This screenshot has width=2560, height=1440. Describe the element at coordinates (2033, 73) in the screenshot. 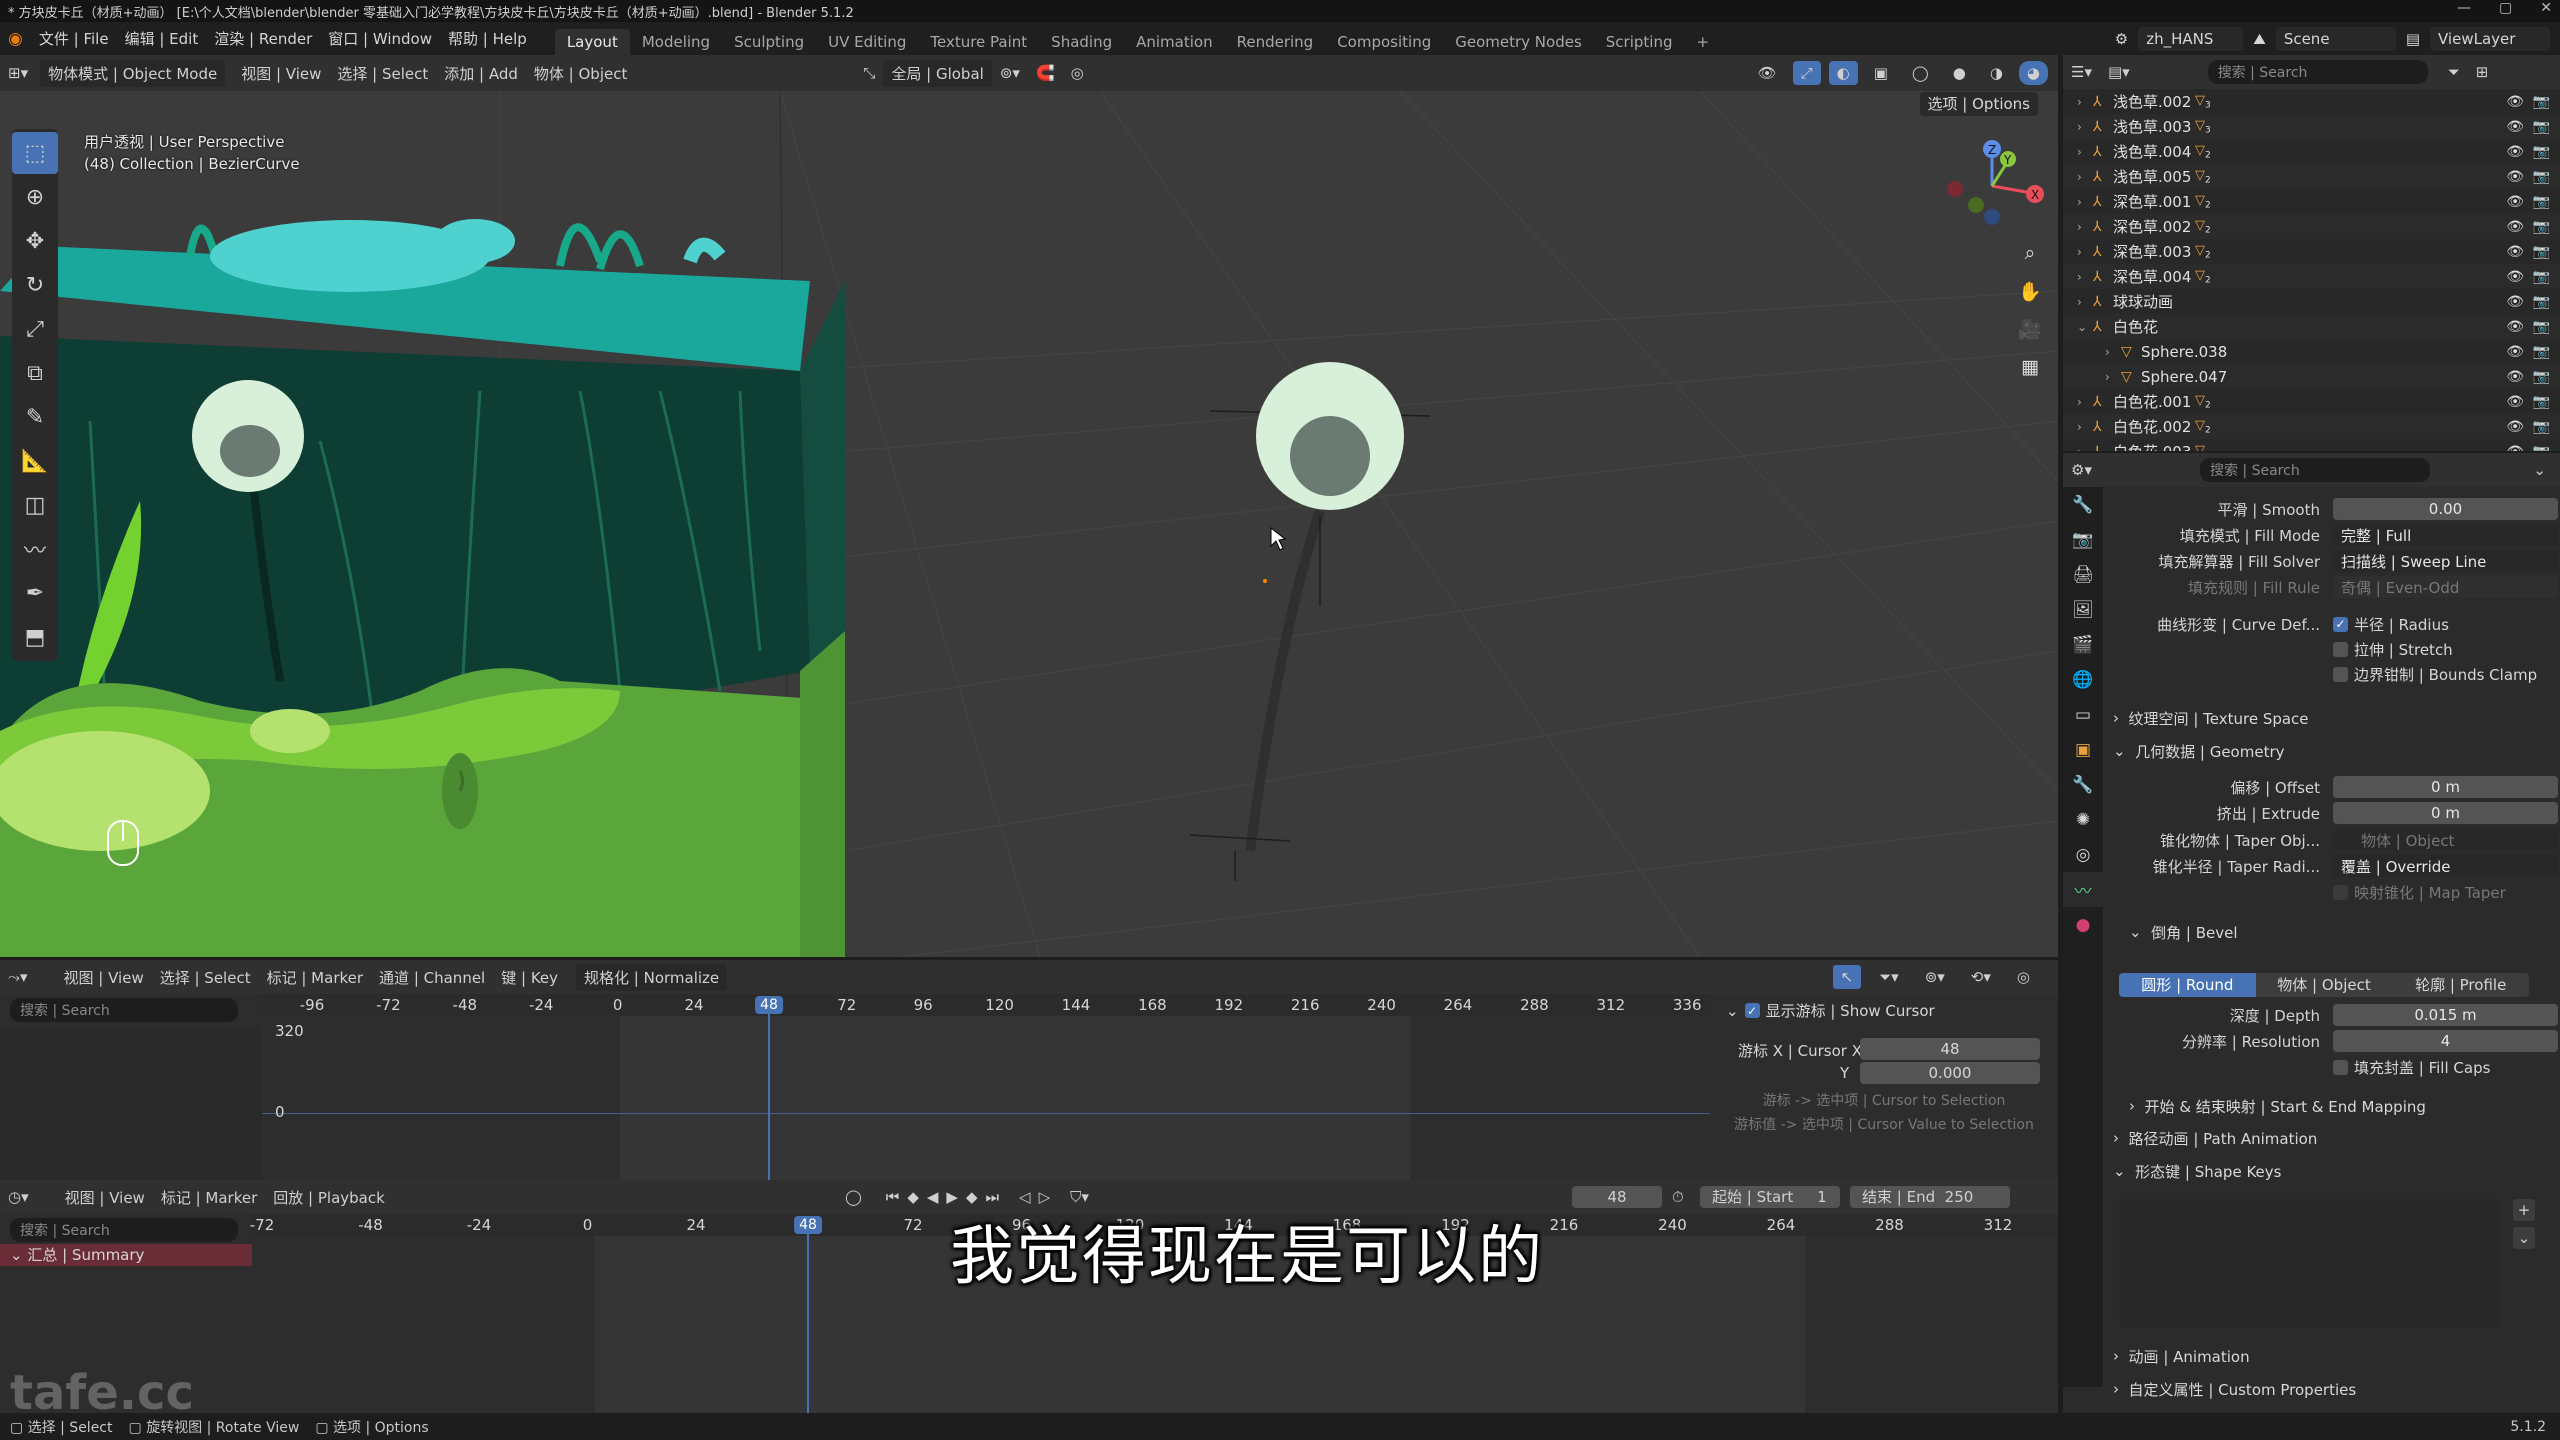

I see `rendered-shading-icon: ◕` at that location.